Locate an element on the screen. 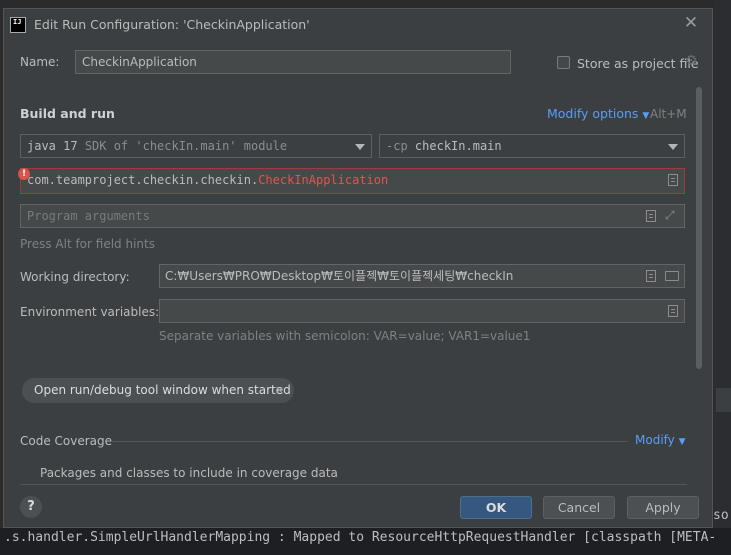  modify-coverage-link: Modify ▼ is located at coordinates (660, 440).